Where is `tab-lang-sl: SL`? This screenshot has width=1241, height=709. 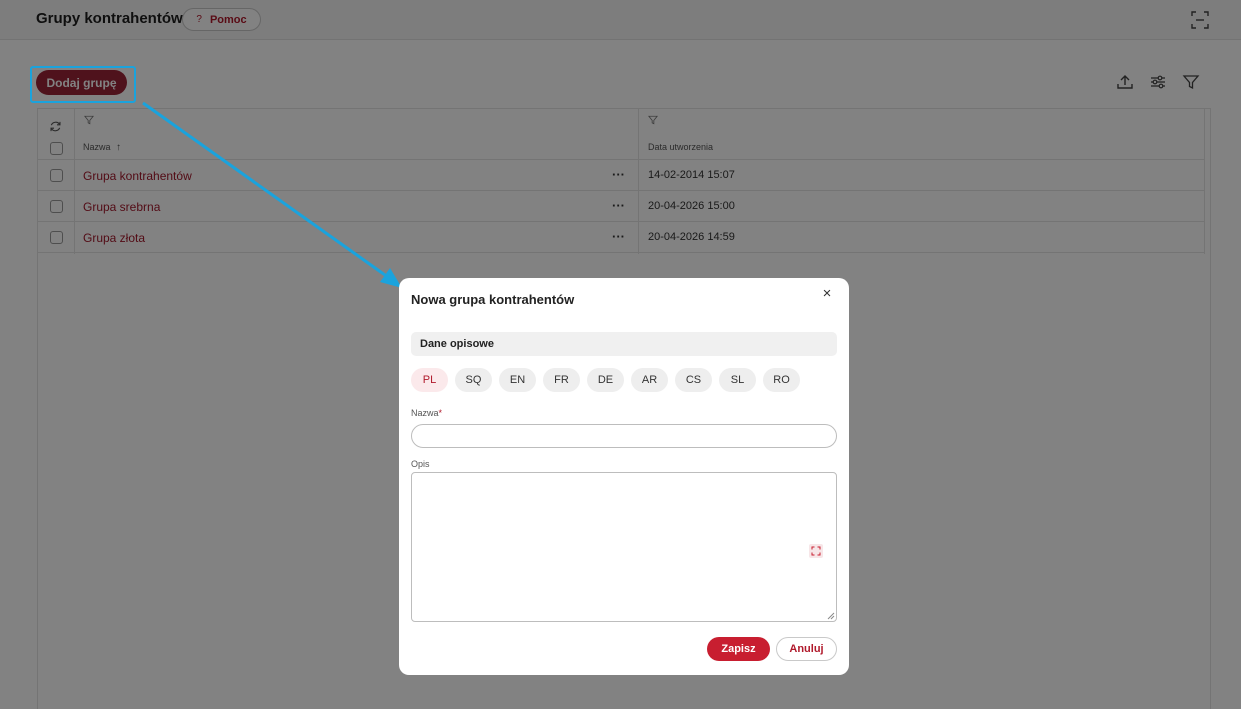 tab-lang-sl: SL is located at coordinates (737, 380).